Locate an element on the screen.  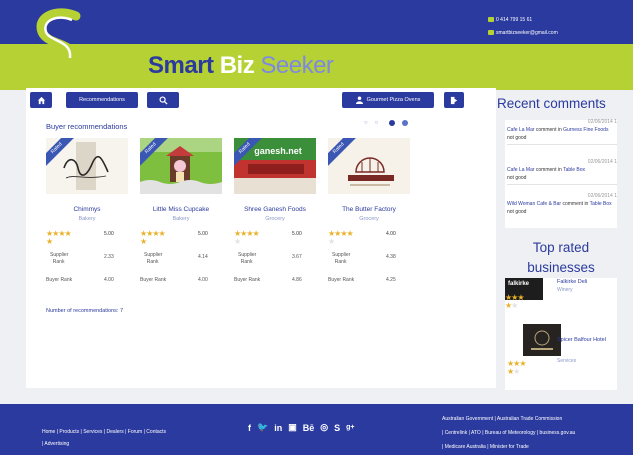
social-links: f 🐦 in ▣ Bē ◎ S g+ is located at coordinates (301, 427).